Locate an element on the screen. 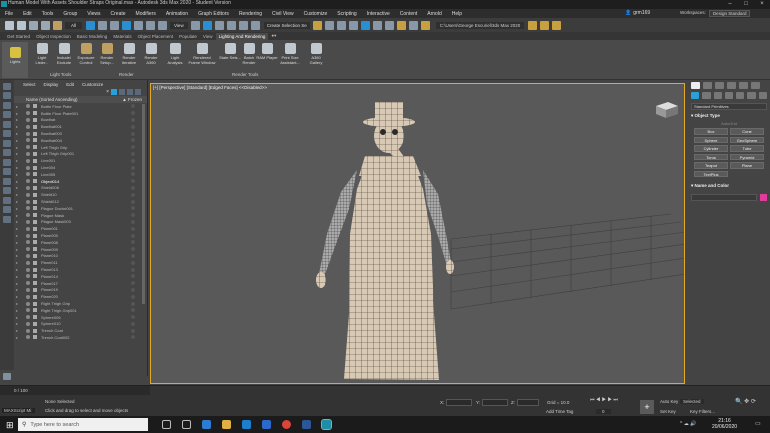 The width and height of the screenshot is (770, 433). maxscript-listener: MAXScript Mi: is located at coordinates (18, 410).